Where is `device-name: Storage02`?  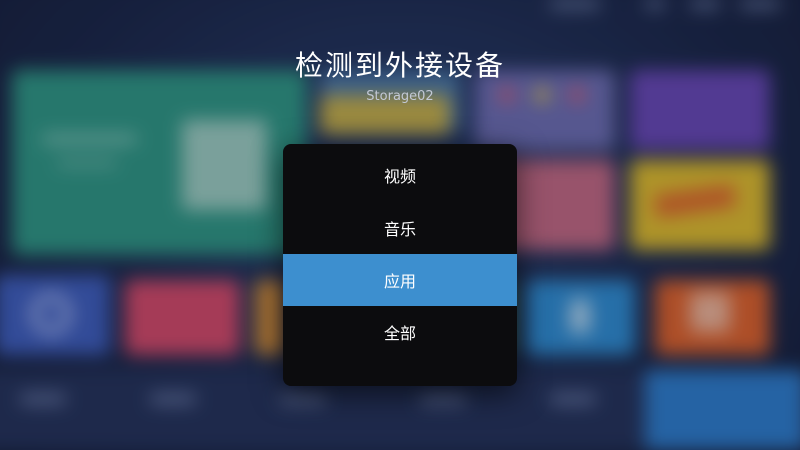 device-name: Storage02 is located at coordinates (400, 96).